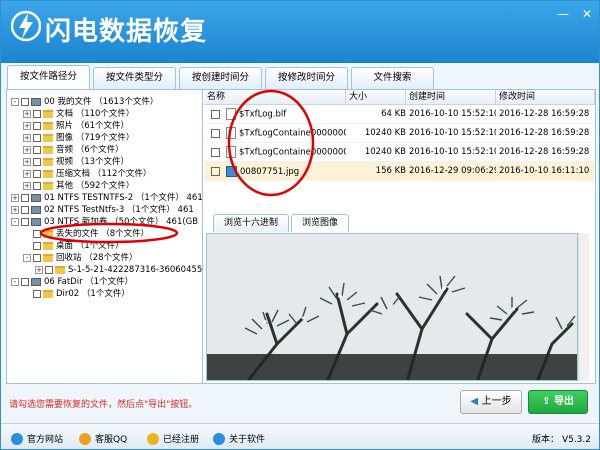  I want to click on about-link: 关于软件, so click(239, 438).